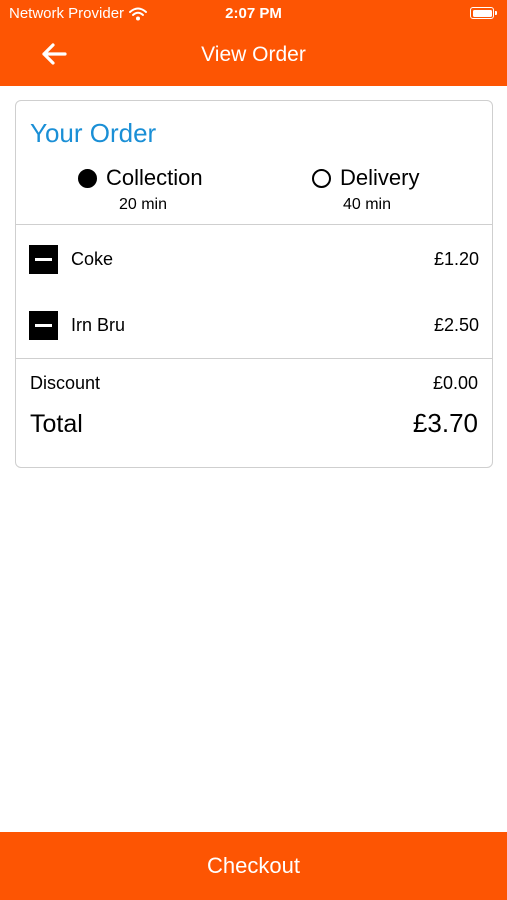  What do you see at coordinates (98, 324) in the screenshot?
I see `item-name: Irn Bru` at bounding box center [98, 324].